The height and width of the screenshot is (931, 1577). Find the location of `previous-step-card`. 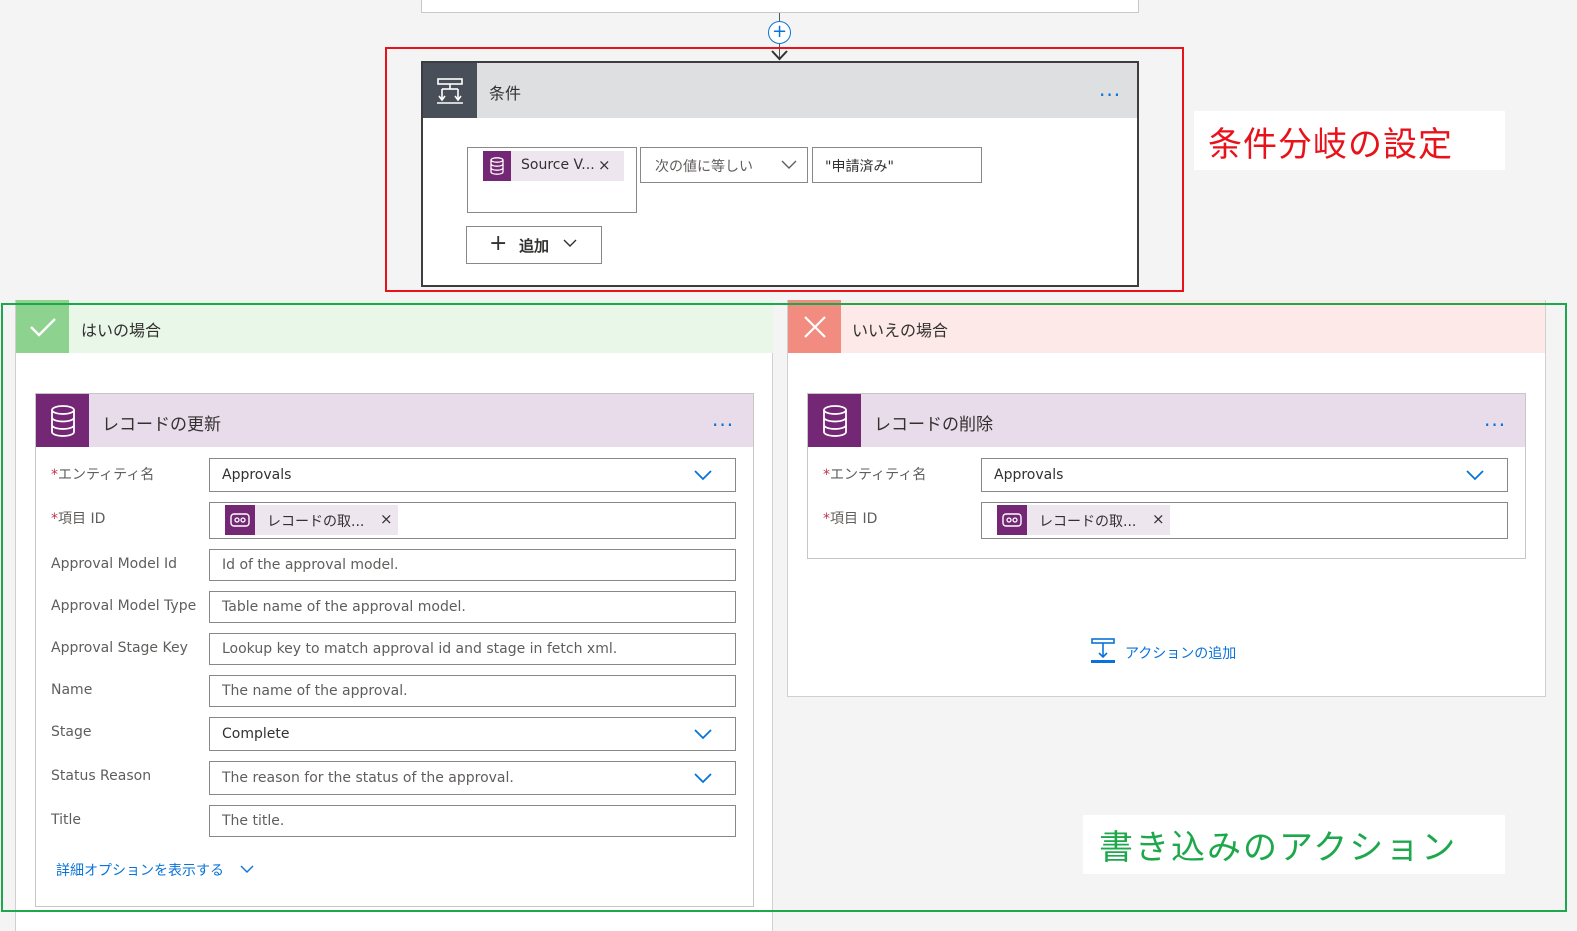

previous-step-card is located at coordinates (780, 6).